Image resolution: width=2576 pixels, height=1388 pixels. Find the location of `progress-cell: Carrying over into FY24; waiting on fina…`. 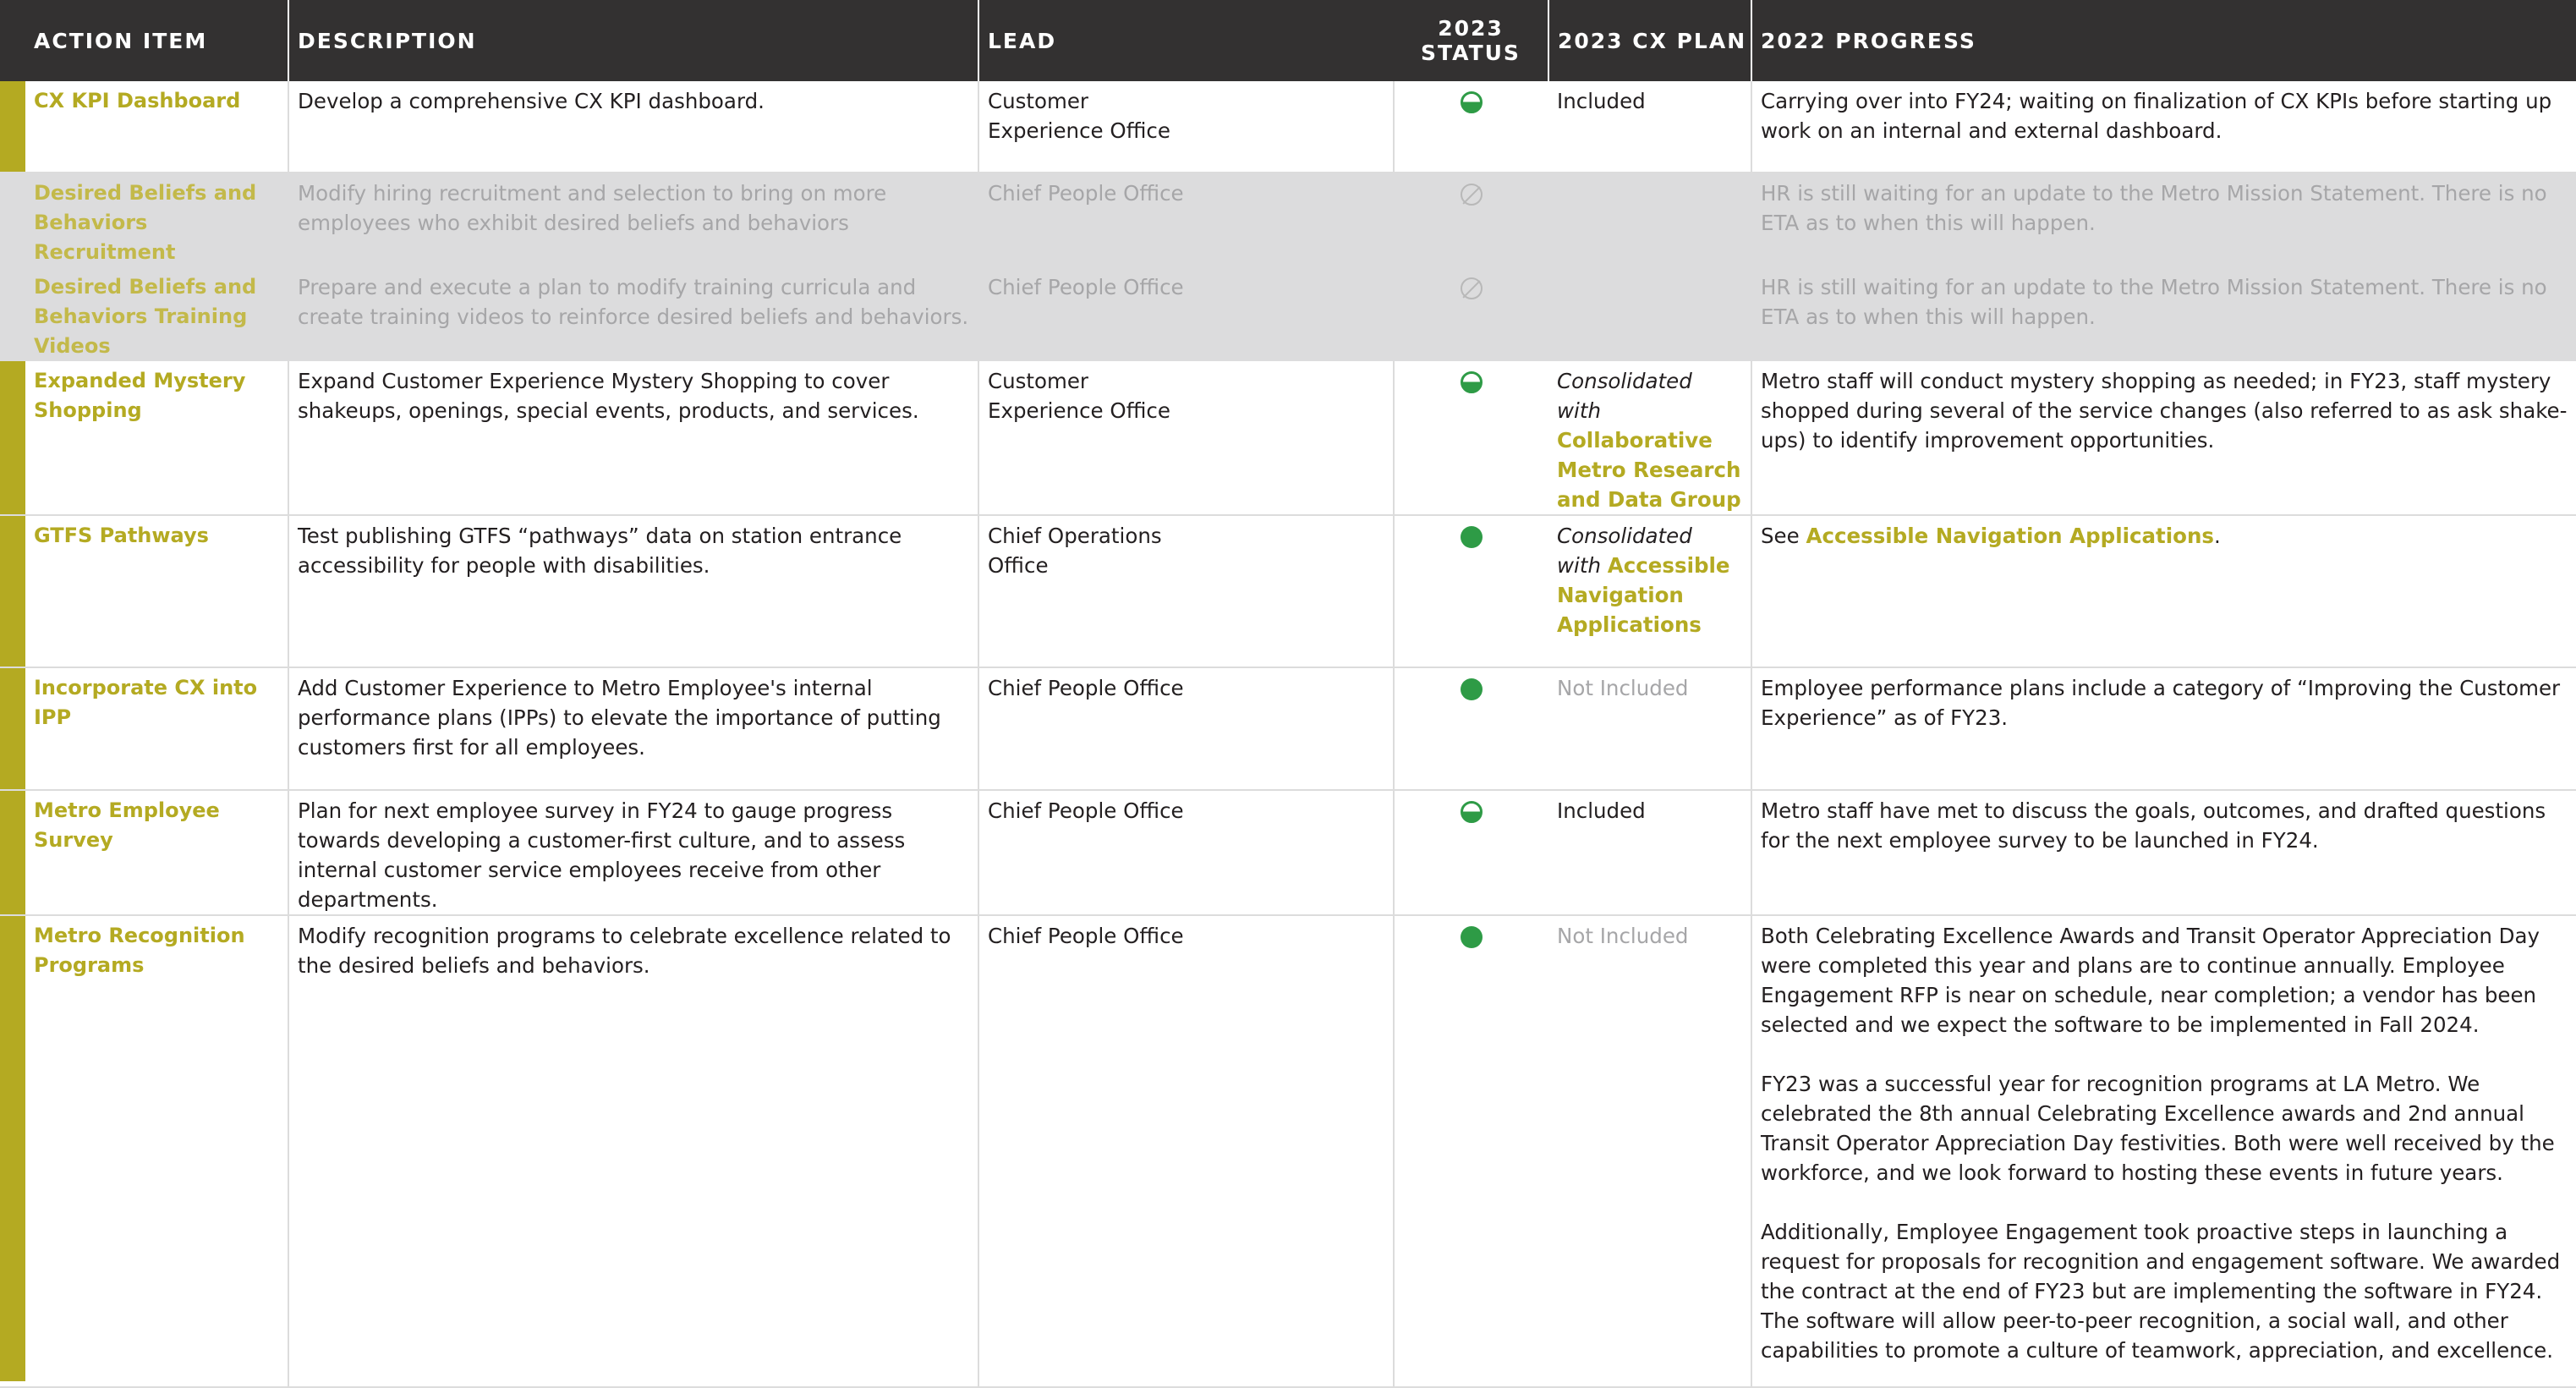

progress-cell: Carrying over into FY24; waiting on fina… is located at coordinates (2163, 127).